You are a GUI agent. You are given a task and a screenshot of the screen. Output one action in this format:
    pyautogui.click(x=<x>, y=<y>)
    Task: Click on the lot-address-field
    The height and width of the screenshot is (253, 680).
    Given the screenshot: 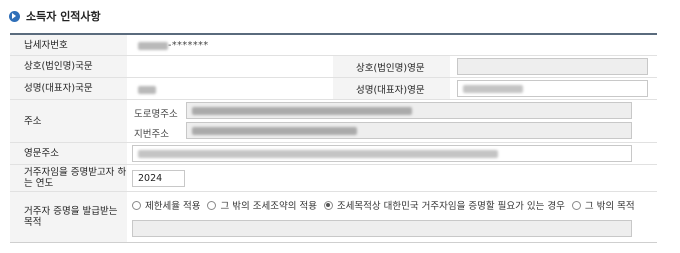 What is the action you would take?
    pyautogui.click(x=409, y=130)
    